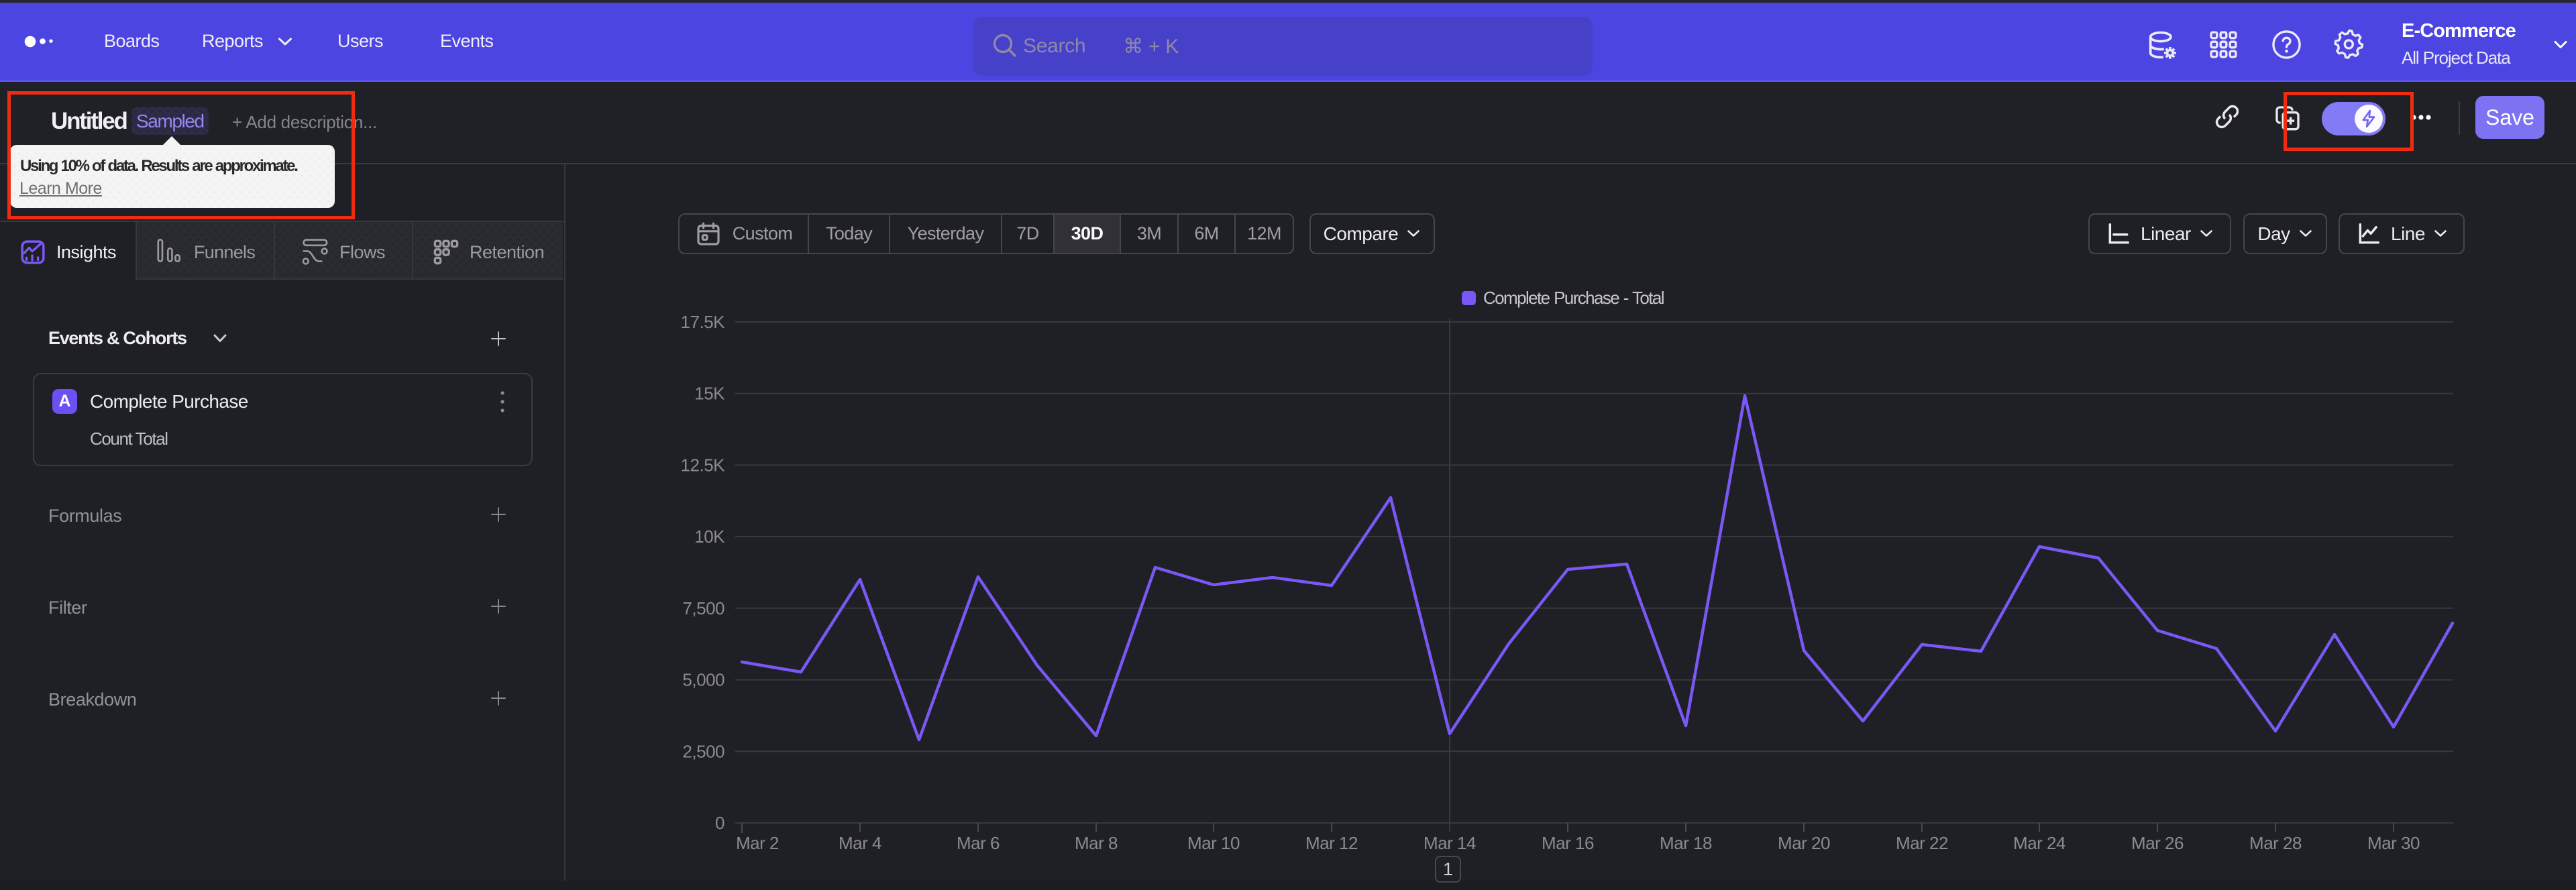  I want to click on svg-text: 12.5K, so click(703, 465).